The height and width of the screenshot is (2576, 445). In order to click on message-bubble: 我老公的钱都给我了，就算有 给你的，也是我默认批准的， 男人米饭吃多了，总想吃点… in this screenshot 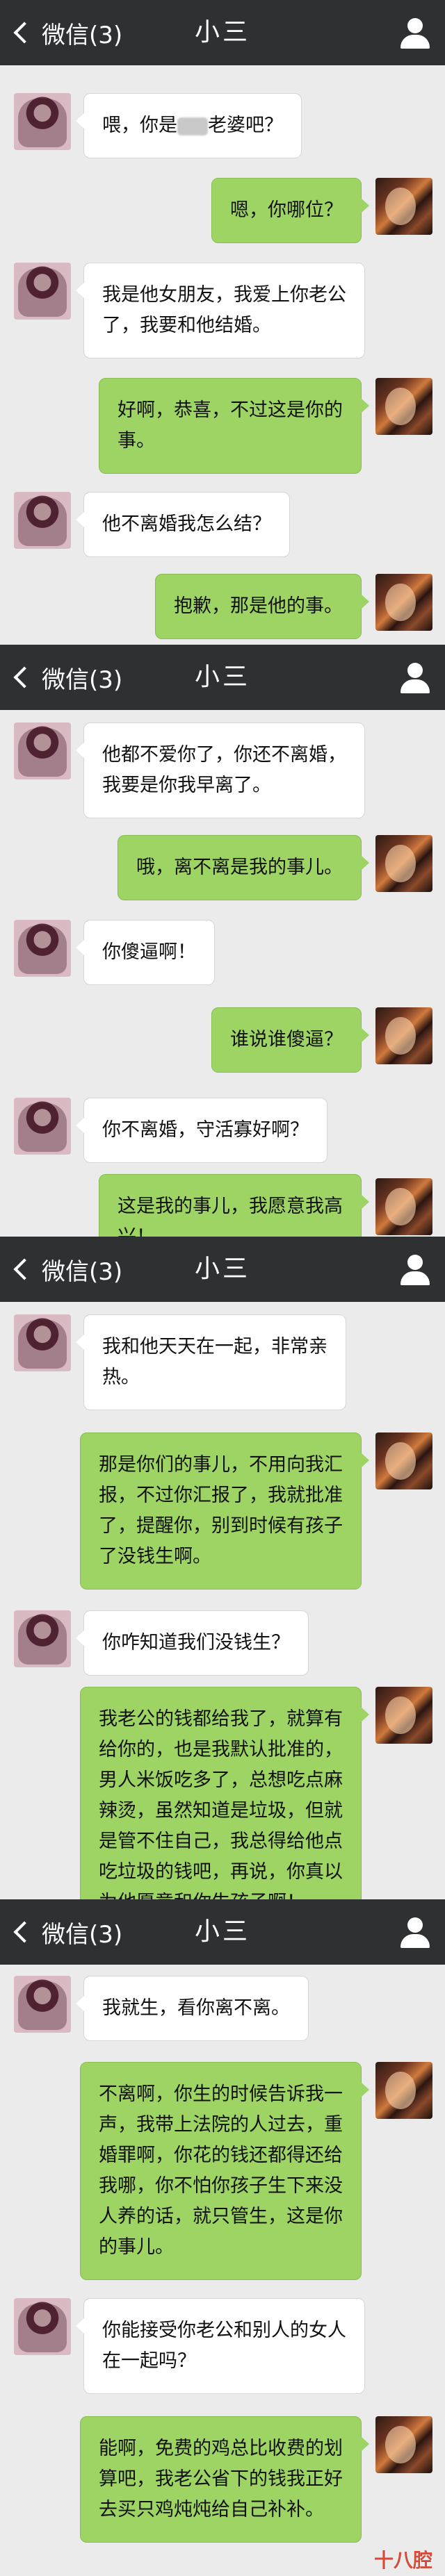, I will do `click(224, 1793)`.